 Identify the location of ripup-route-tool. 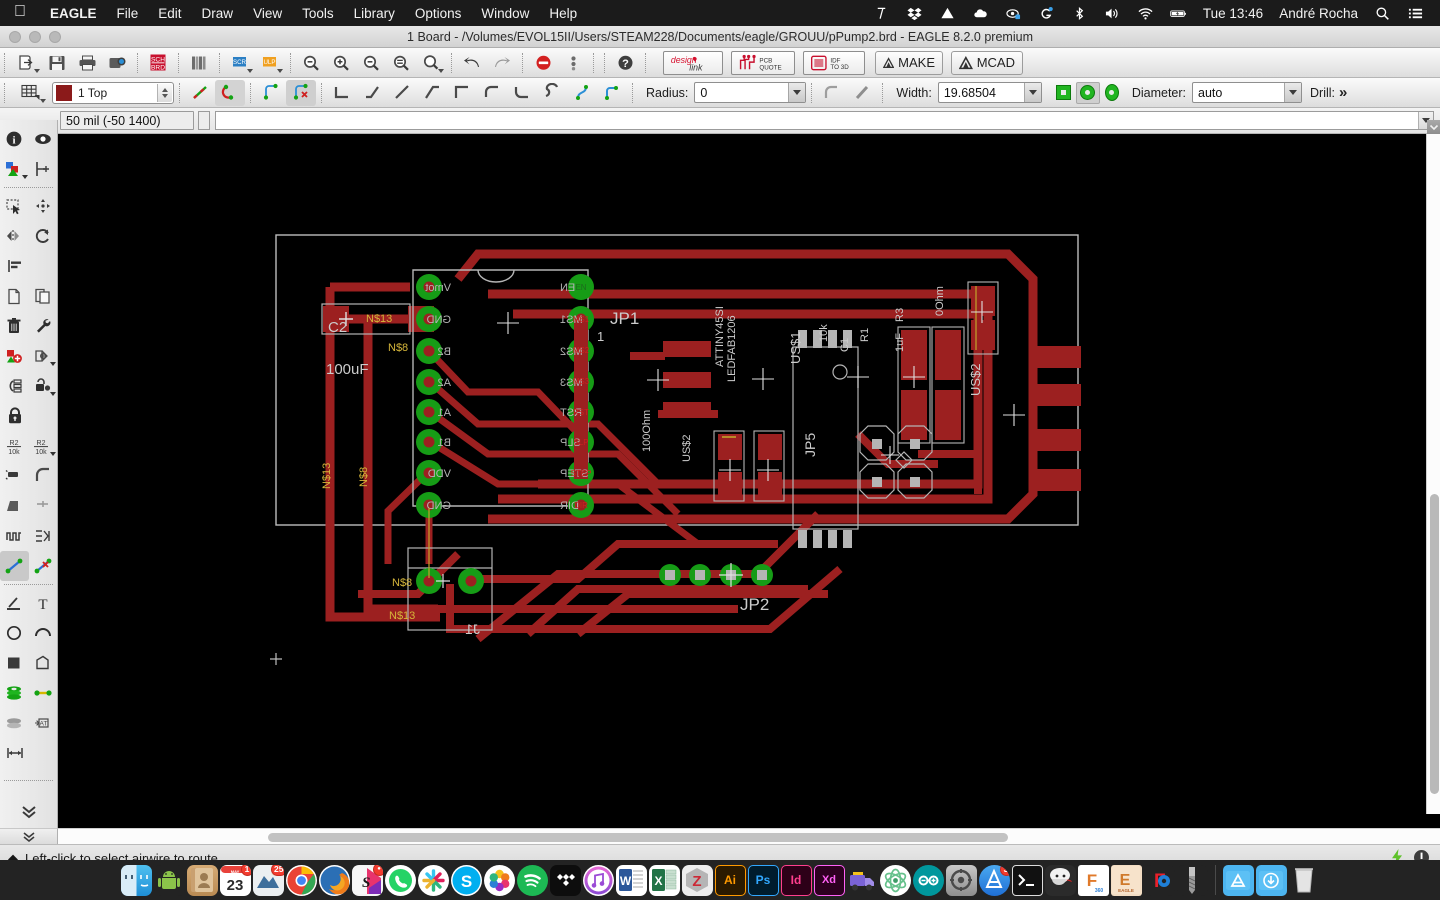
(43, 566).